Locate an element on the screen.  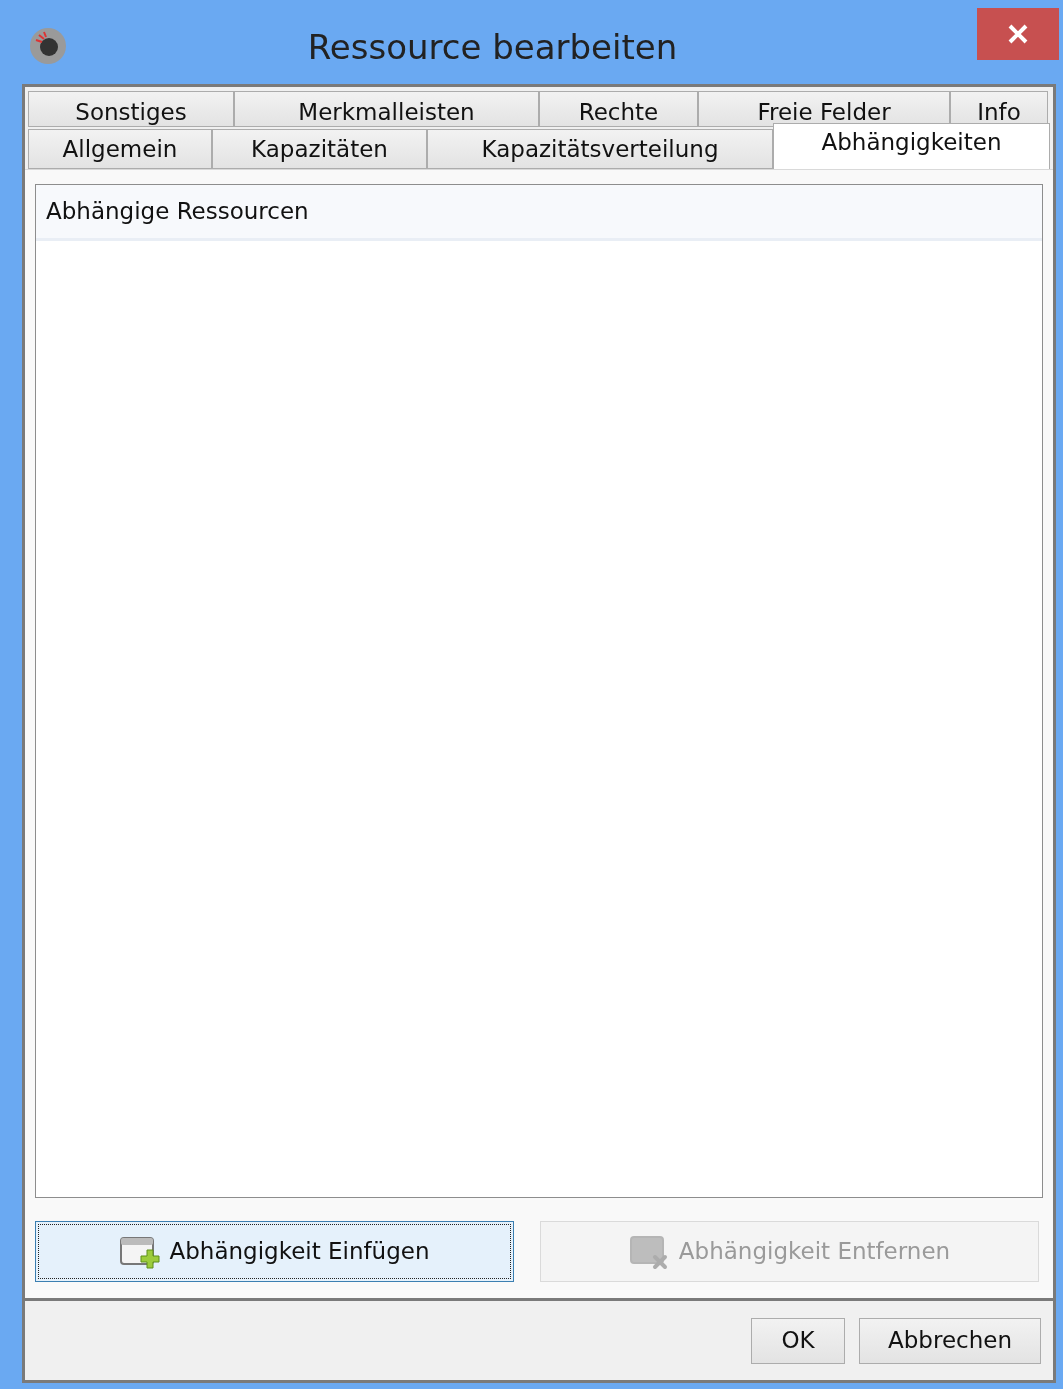
close-button is located at coordinates (1018, 34).